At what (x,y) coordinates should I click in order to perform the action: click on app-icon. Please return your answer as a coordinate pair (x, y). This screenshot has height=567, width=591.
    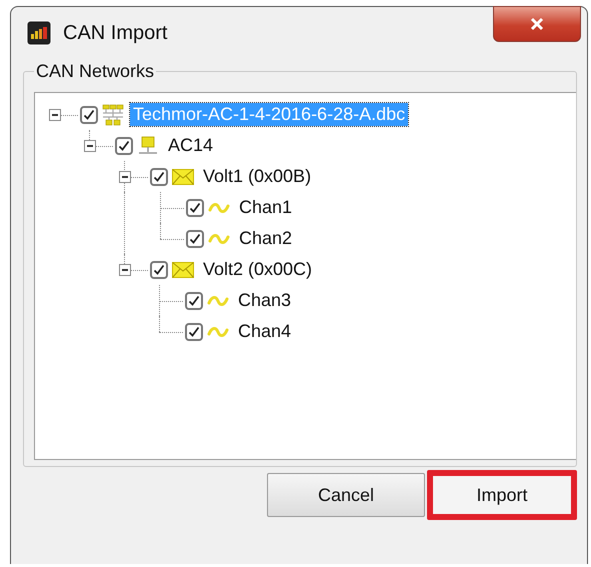
    Looking at the image, I should click on (39, 33).